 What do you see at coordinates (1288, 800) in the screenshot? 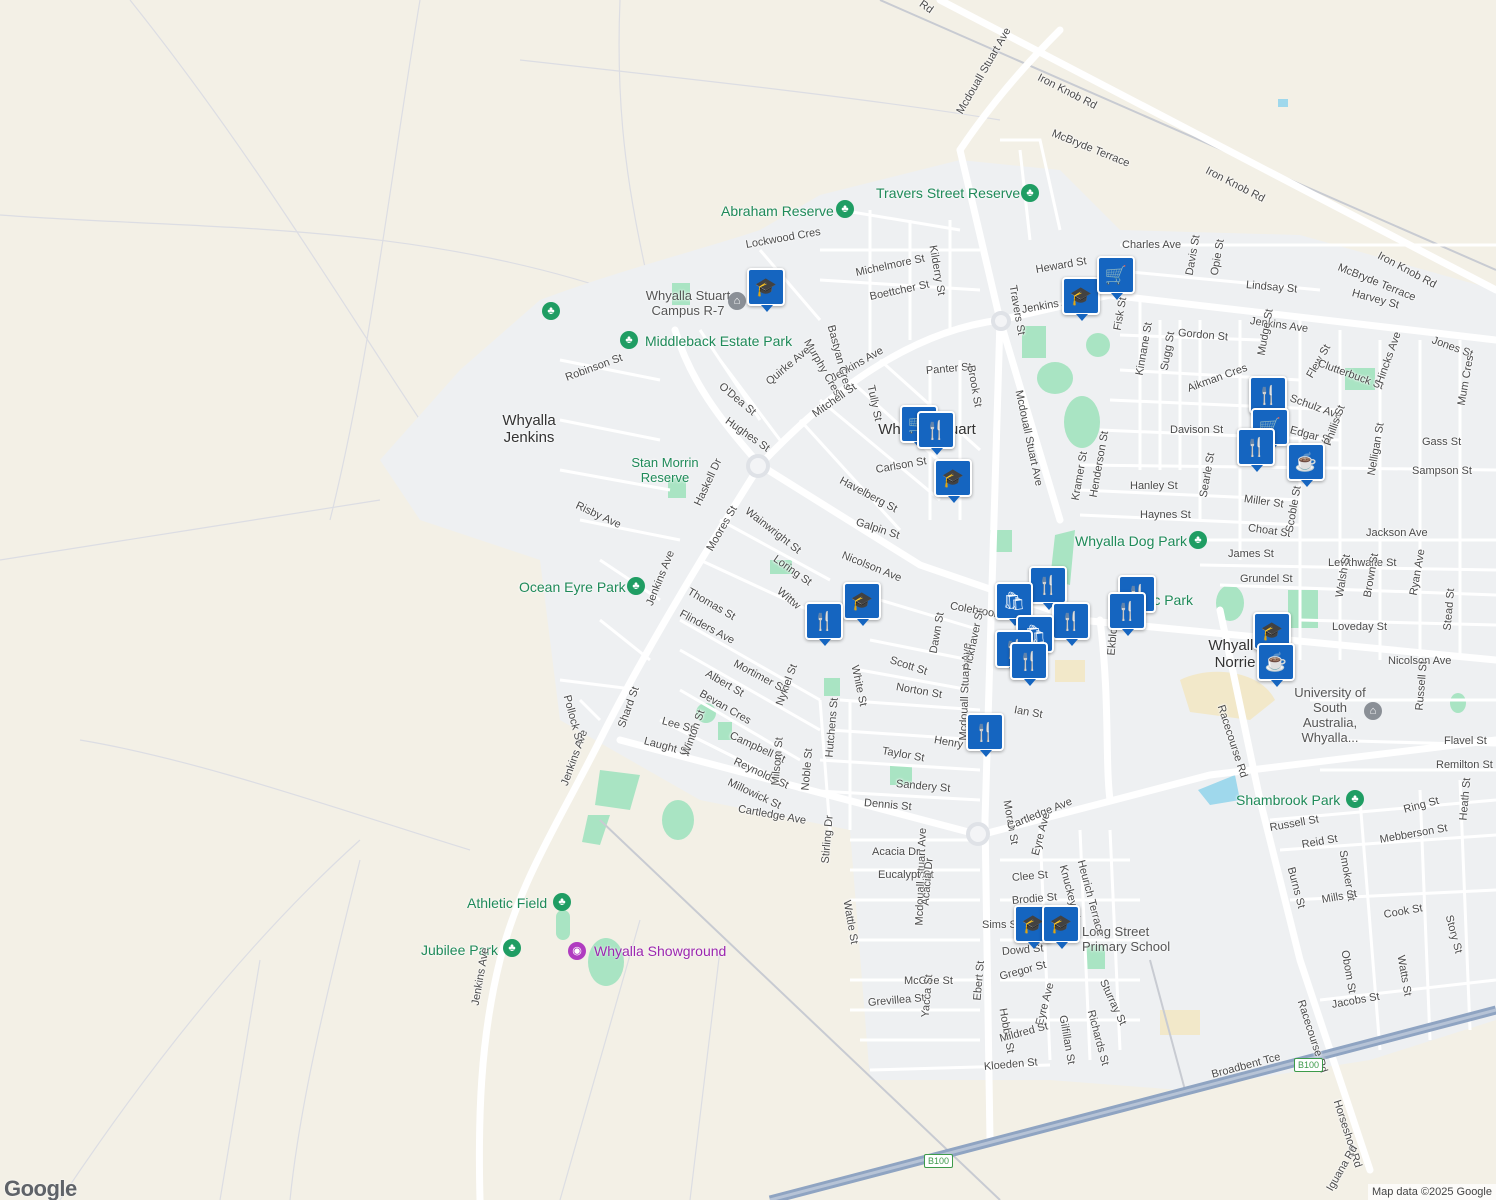
I see `park-shambrook: Shambrook Park` at bounding box center [1288, 800].